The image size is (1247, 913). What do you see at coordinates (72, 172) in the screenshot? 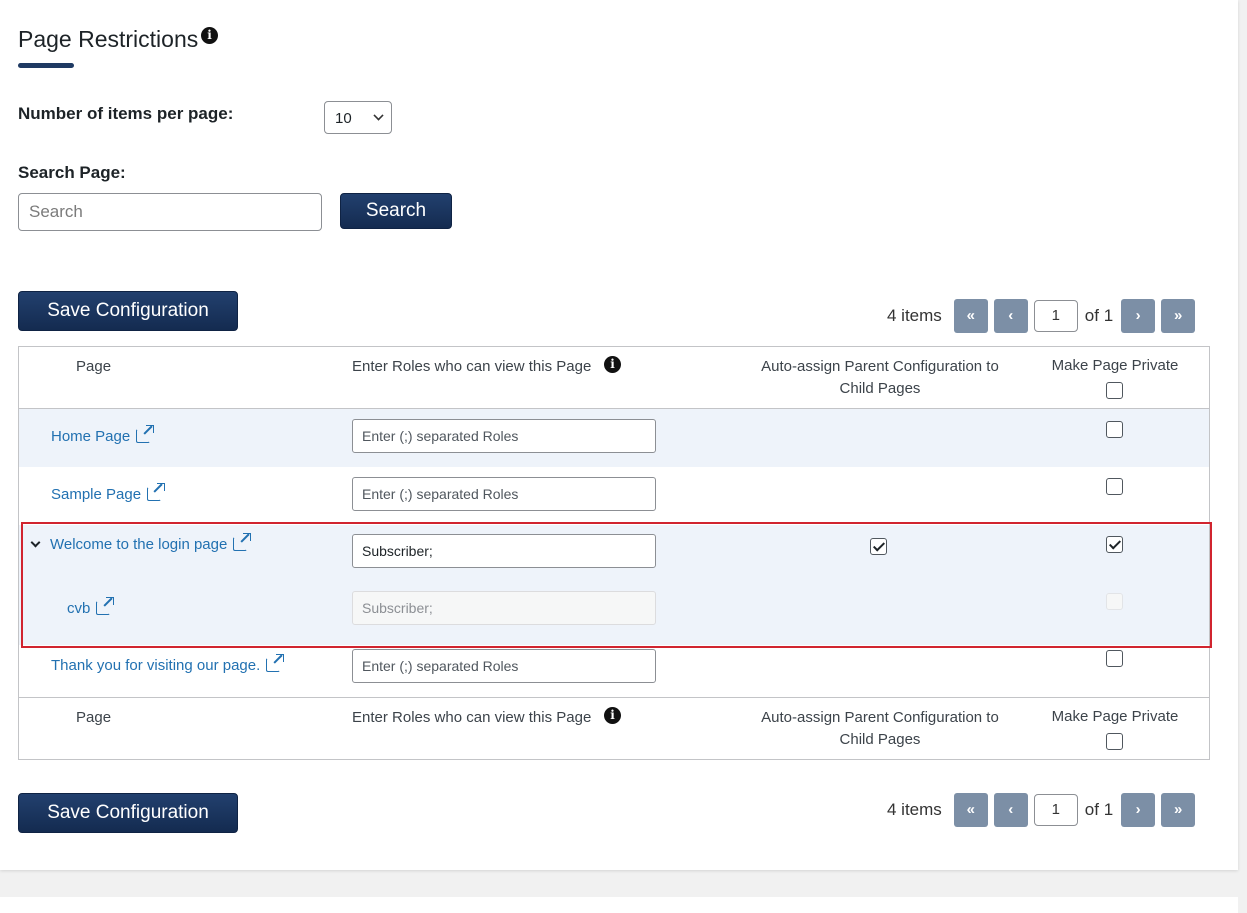
I see `search-page-label: Search Page:` at bounding box center [72, 172].